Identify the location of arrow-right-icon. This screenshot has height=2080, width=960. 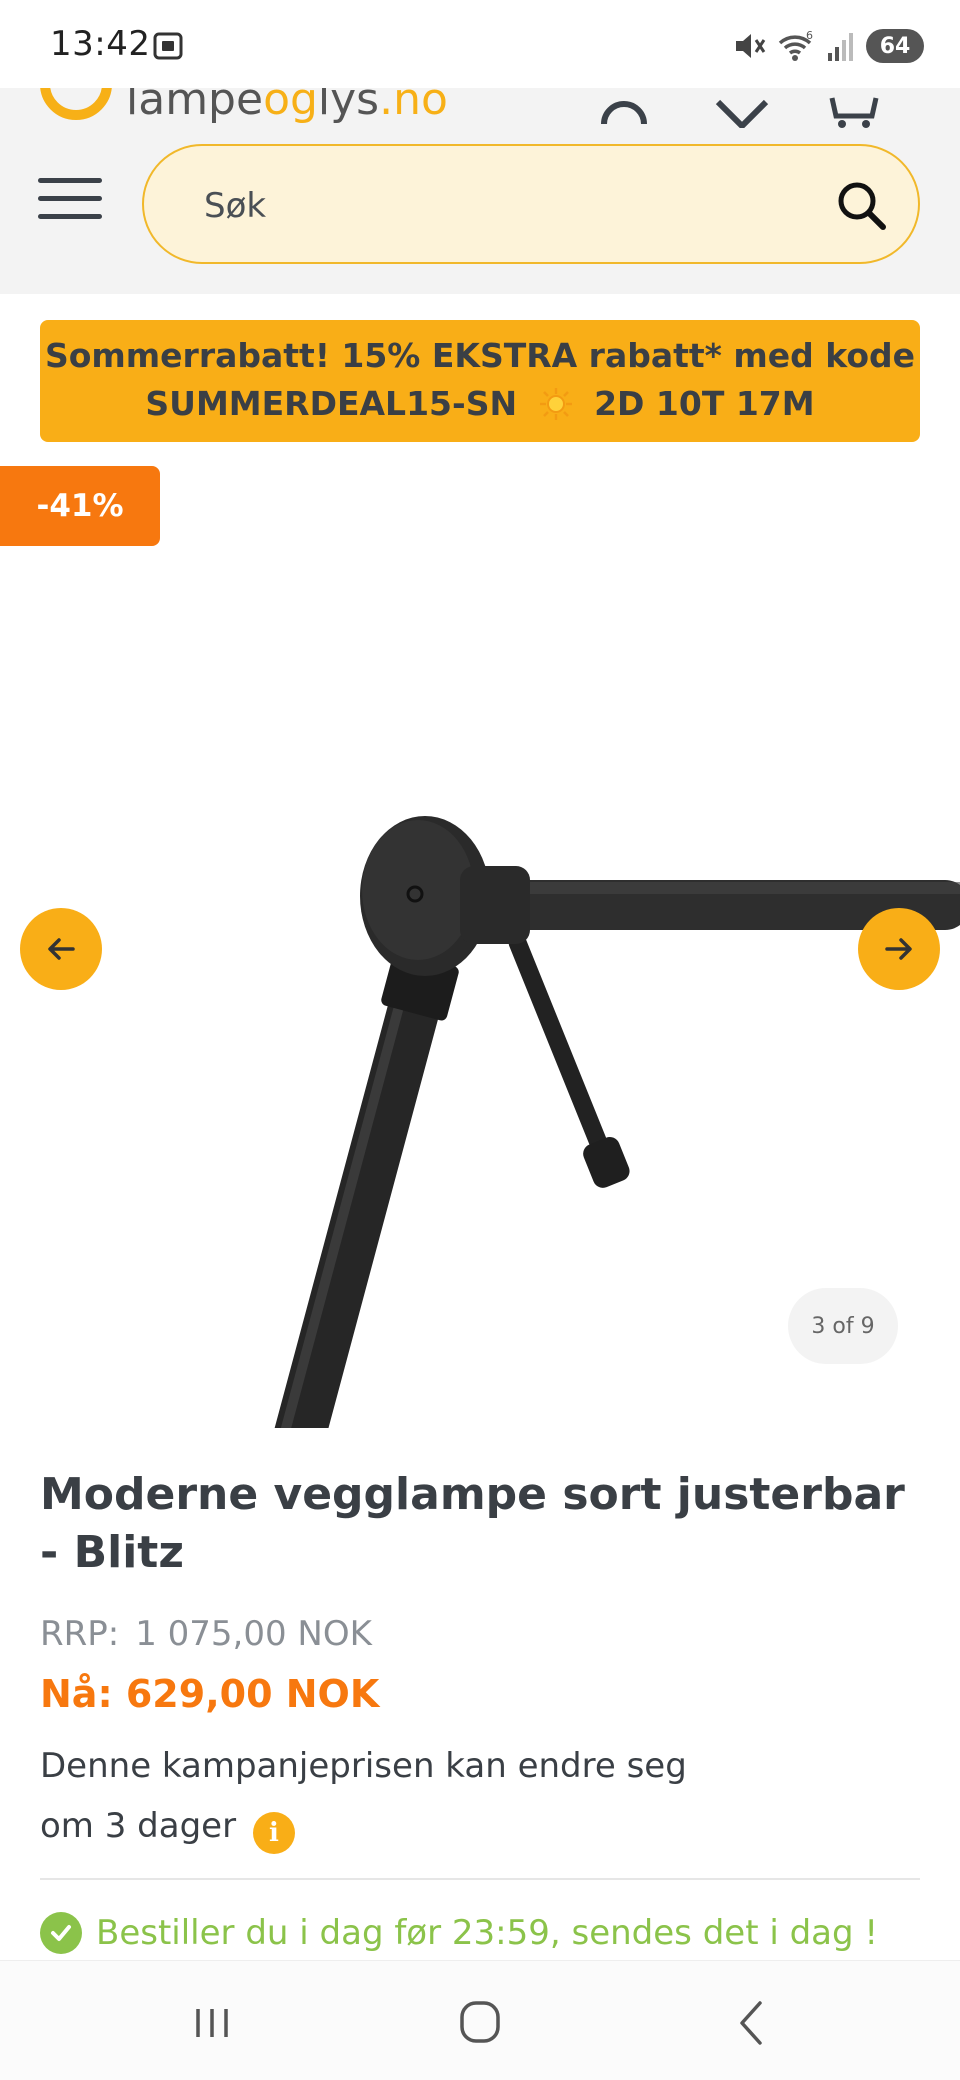
(898, 949).